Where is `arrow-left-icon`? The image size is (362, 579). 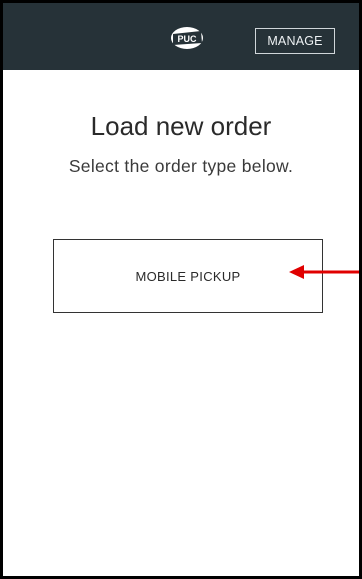 arrow-left-icon is located at coordinates (324, 272).